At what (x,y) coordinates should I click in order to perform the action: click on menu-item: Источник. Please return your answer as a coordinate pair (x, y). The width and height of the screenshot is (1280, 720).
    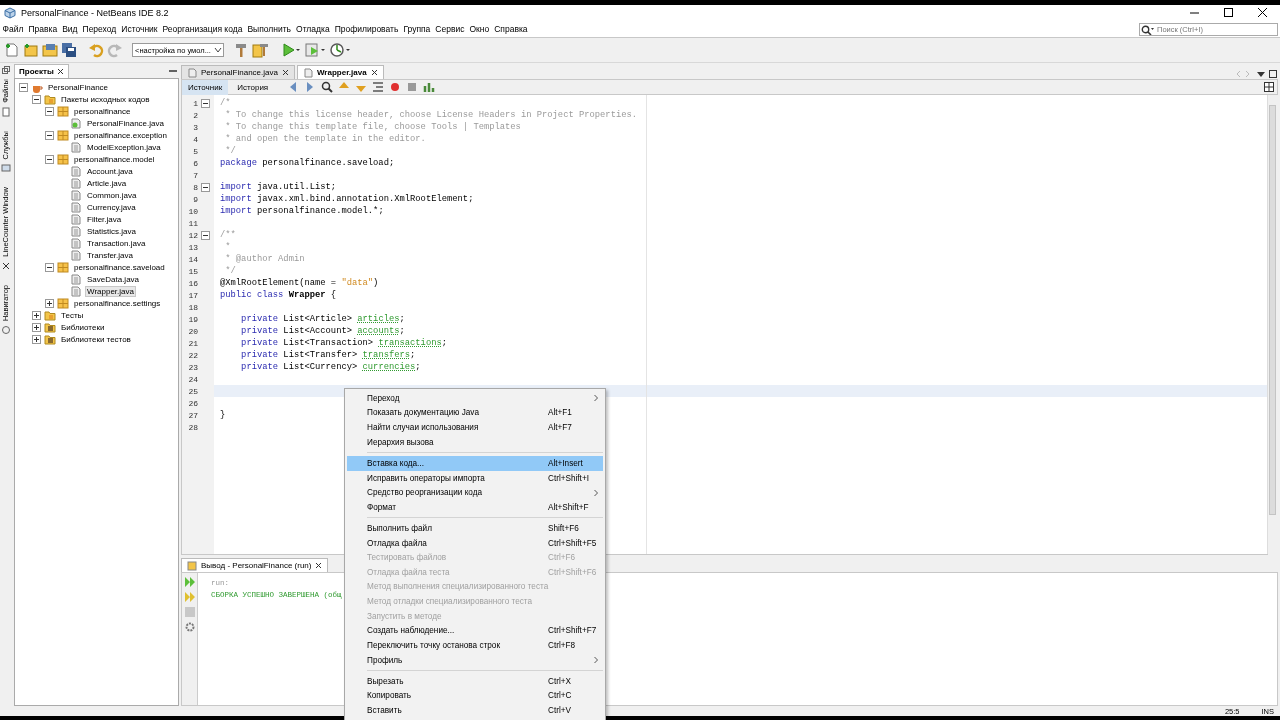
    Looking at the image, I should click on (139, 29).